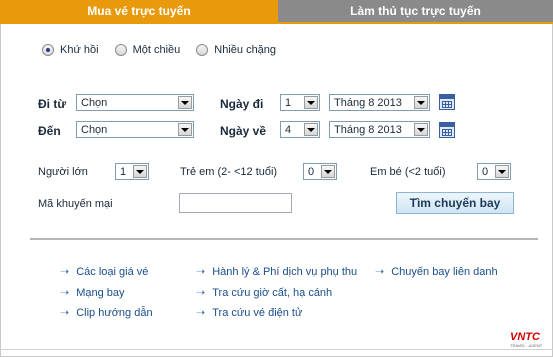 The image size is (553, 357). What do you see at coordinates (75, 204) in the screenshot?
I see `promo-code-label: Mã khuyến mại` at bounding box center [75, 204].